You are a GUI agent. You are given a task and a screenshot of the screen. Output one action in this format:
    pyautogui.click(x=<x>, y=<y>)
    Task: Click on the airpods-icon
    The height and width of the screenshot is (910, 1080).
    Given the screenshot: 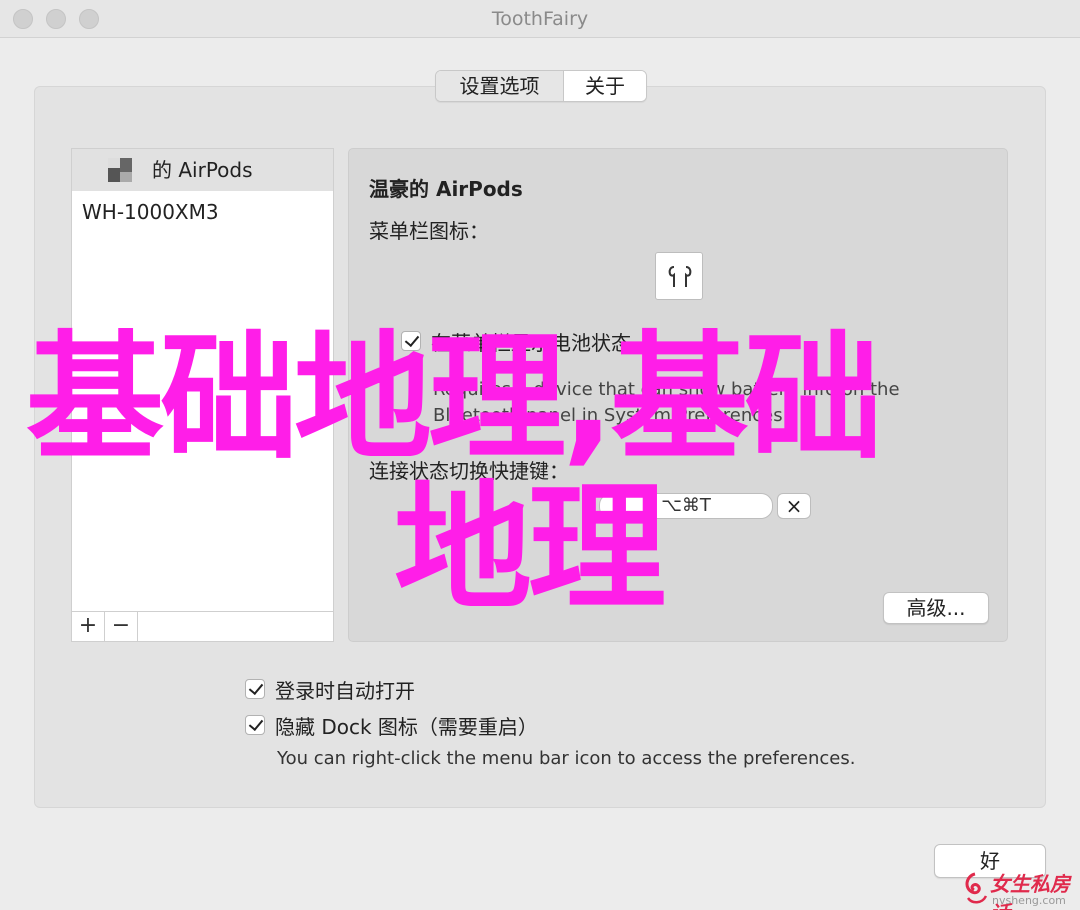 What is the action you would take?
    pyautogui.click(x=680, y=276)
    